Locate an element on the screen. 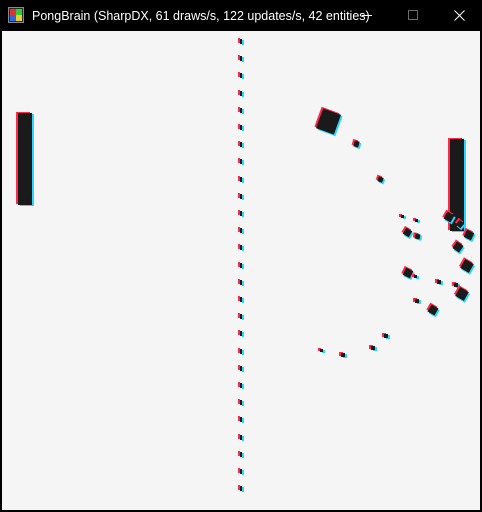 The height and width of the screenshot is (512, 482). maximize-icon is located at coordinates (413, 15).